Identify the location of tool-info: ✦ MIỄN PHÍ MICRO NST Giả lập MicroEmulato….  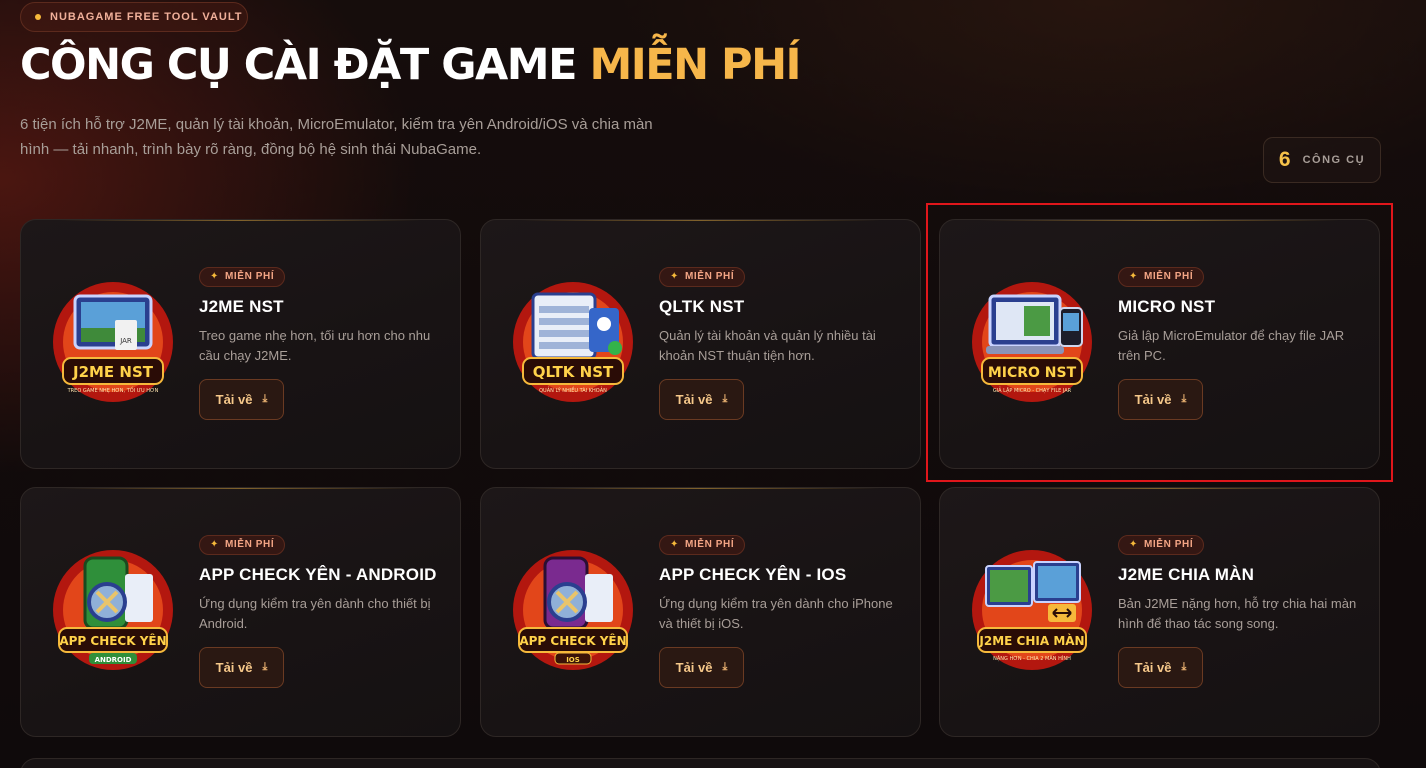
(1243, 316).